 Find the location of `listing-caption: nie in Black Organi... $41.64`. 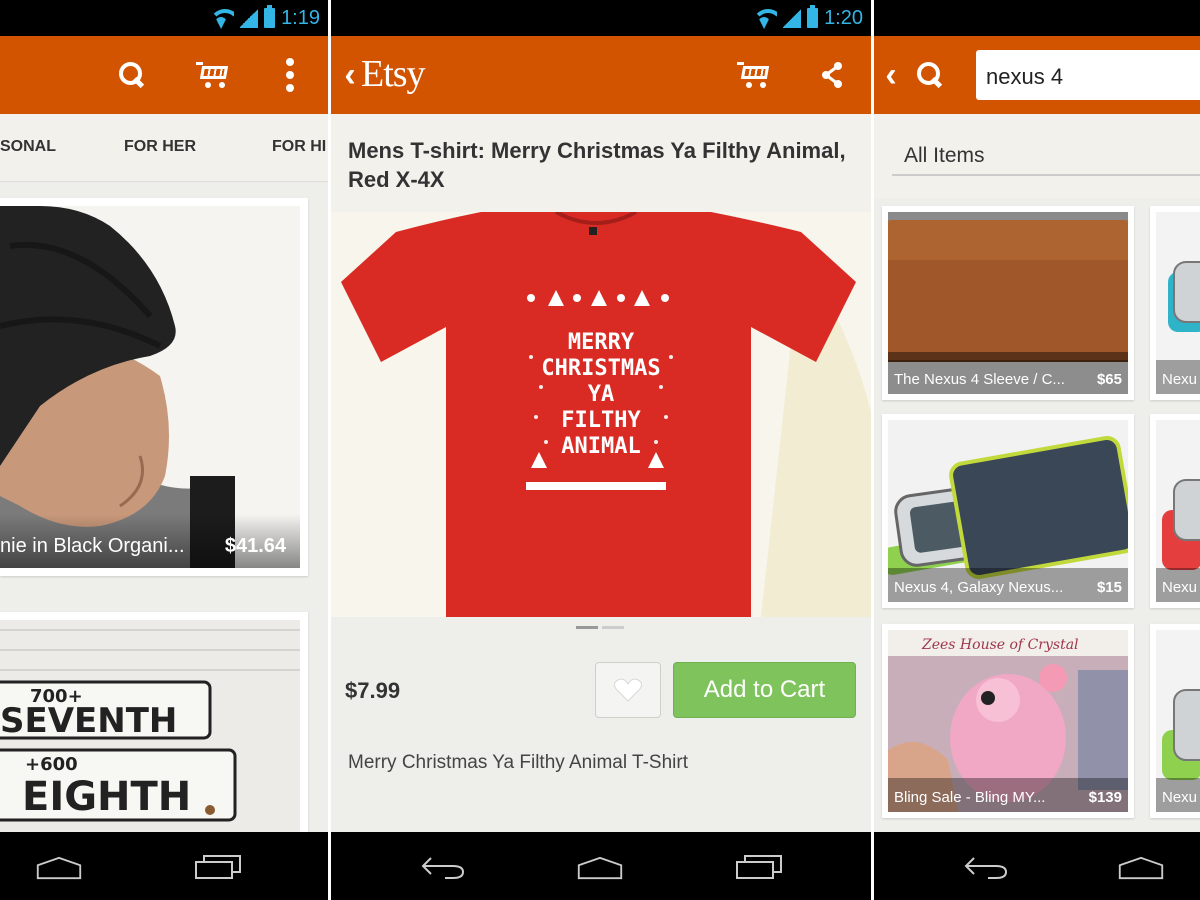

listing-caption: nie in Black Organi... $41.64 is located at coordinates (150, 541).